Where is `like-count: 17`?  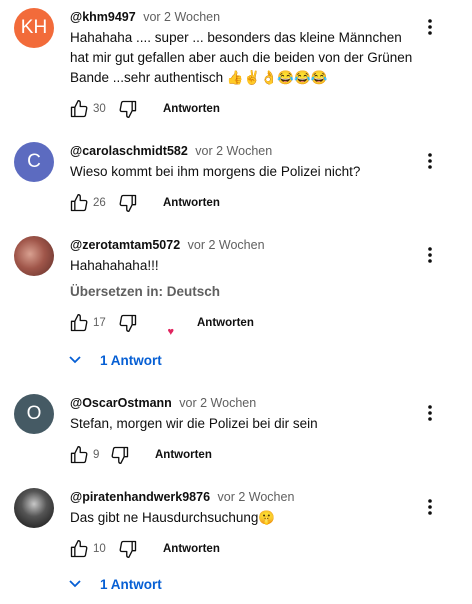
like-count: 17 is located at coordinates (99, 323).